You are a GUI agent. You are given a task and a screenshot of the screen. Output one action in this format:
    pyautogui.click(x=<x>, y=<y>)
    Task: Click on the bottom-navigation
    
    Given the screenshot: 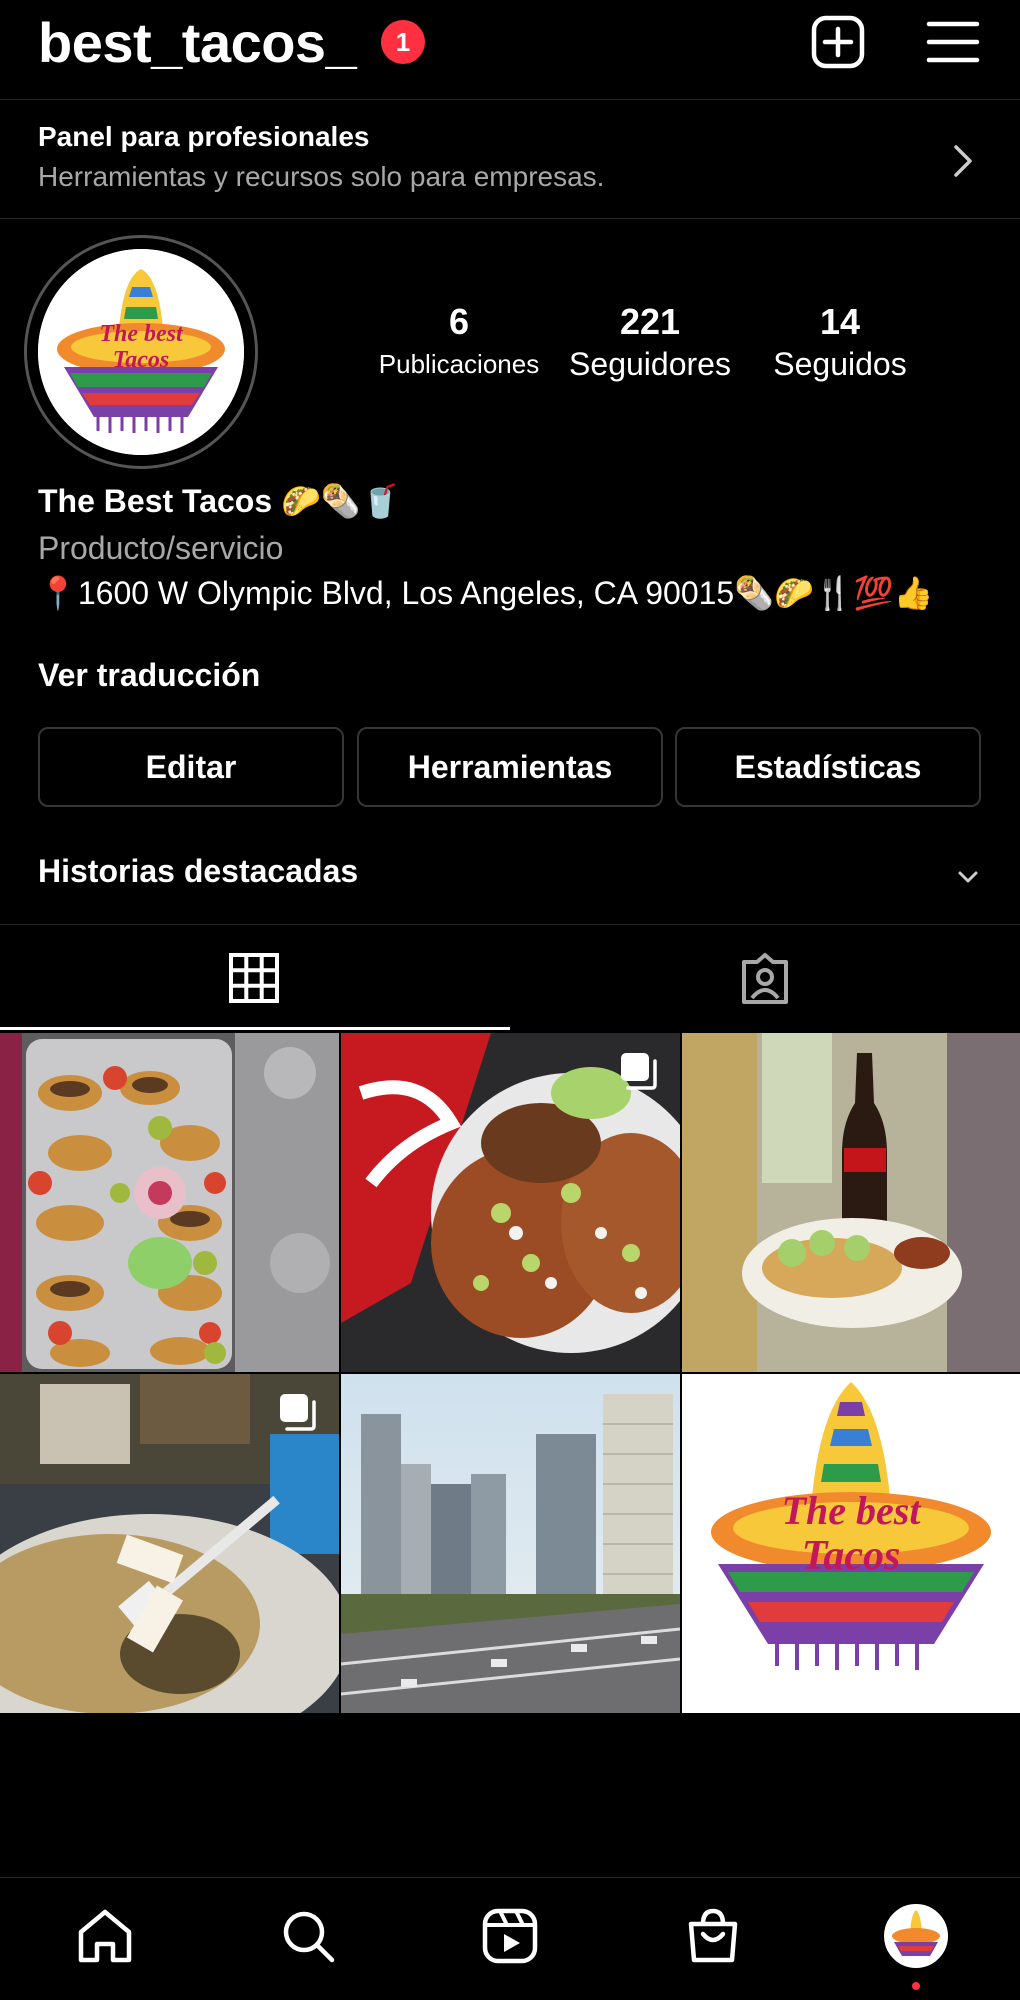 What is the action you would take?
    pyautogui.click(x=510, y=1938)
    